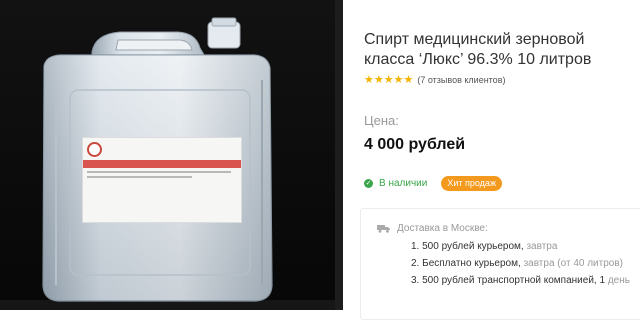 Image resolution: width=640 pixels, height=320 pixels. What do you see at coordinates (134, 150) in the screenshot?
I see `label-company-text` at bounding box center [134, 150].